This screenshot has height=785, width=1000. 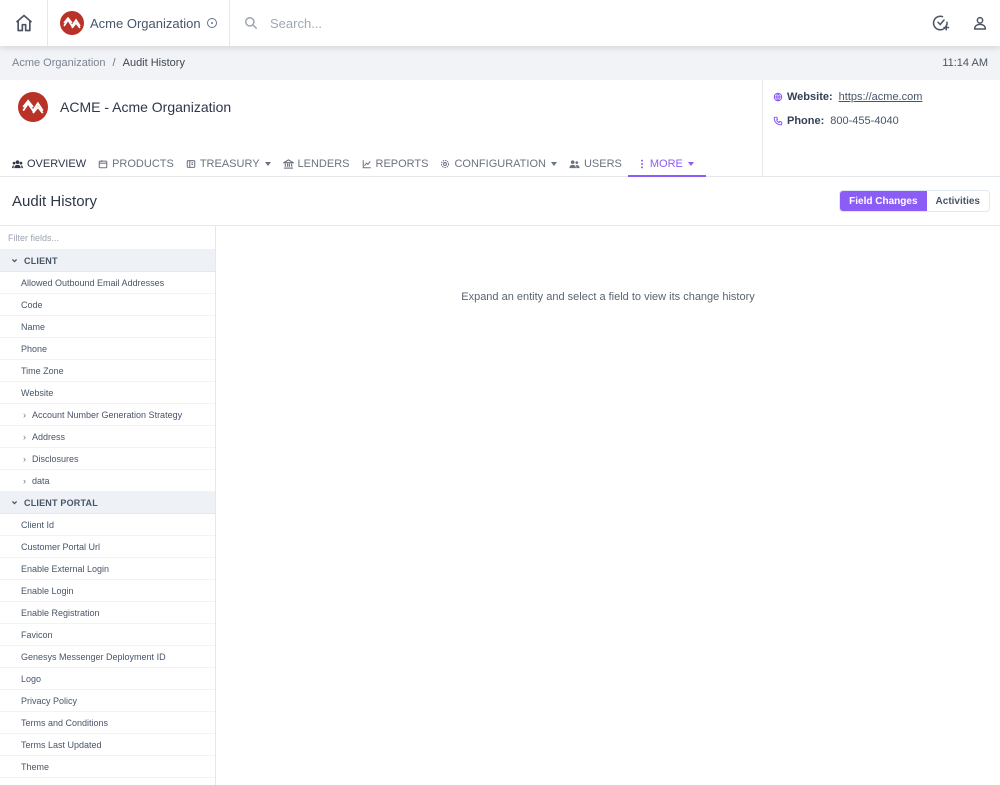 What do you see at coordinates (107, 503) in the screenshot?
I see `group-header-client-portal: CLIENT PORTAL` at bounding box center [107, 503].